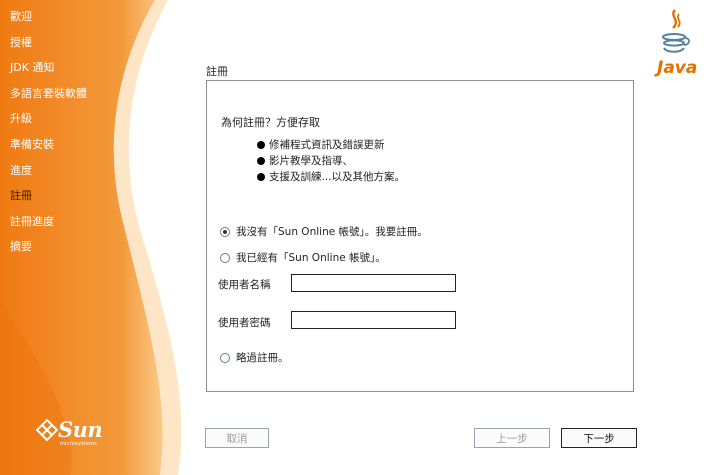  I want to click on step-jdk-notice: JDK 通知, so click(32, 68).